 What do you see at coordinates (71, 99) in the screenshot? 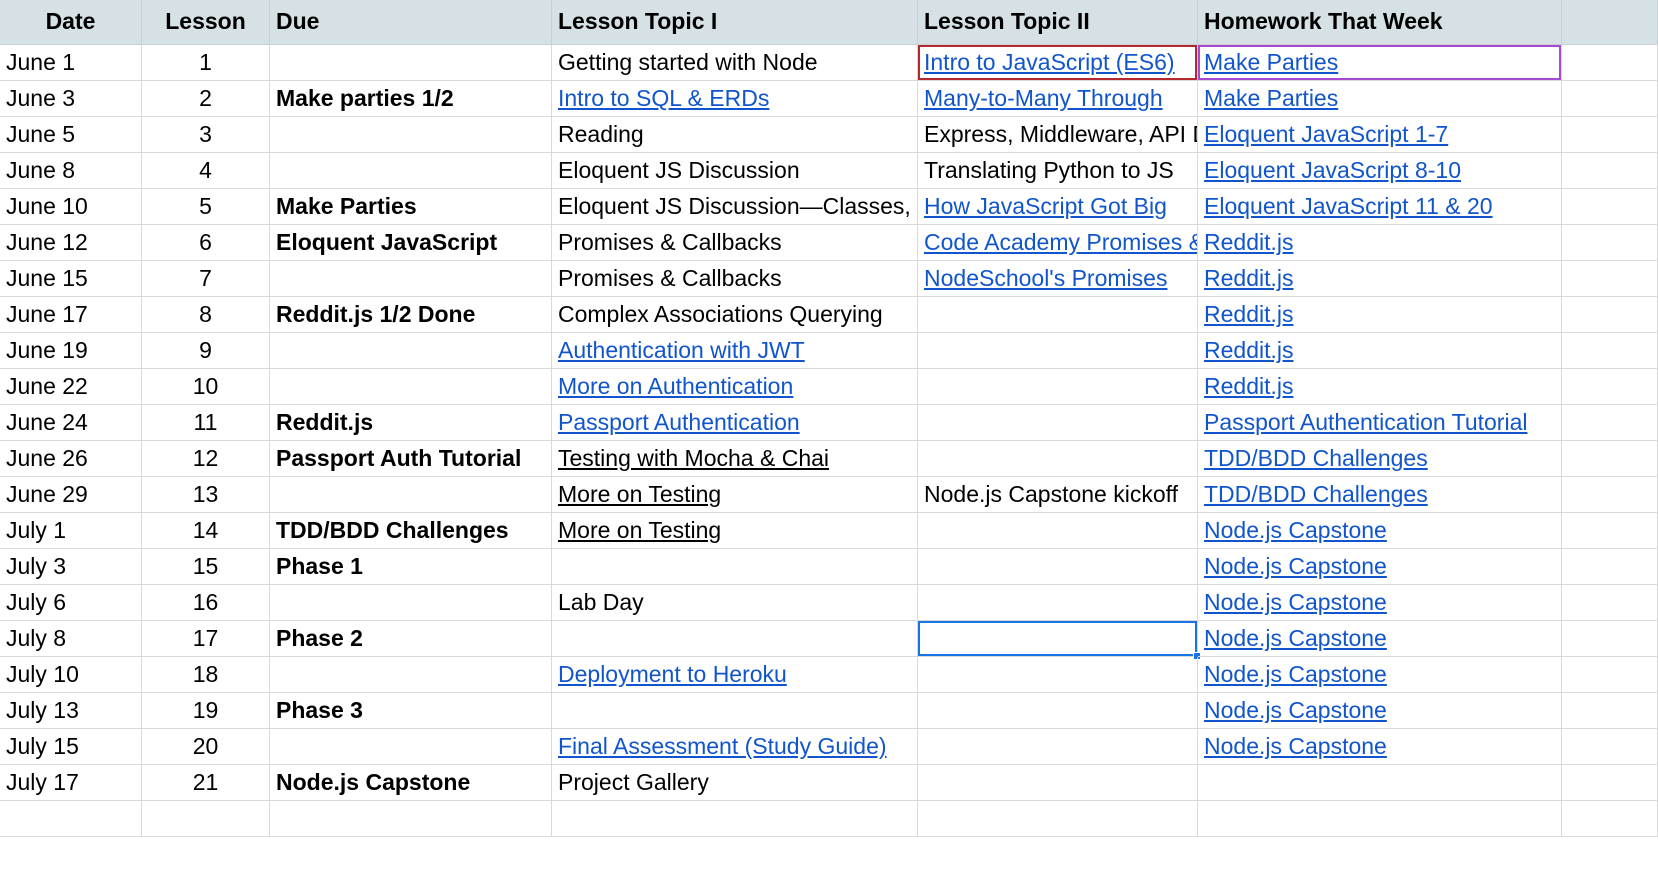
I see `cell-date: June 3` at bounding box center [71, 99].